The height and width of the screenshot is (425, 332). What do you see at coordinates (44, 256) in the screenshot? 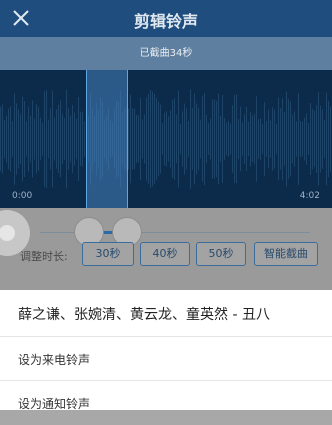
I see `adjust-duration-label: 调整时长:` at bounding box center [44, 256].